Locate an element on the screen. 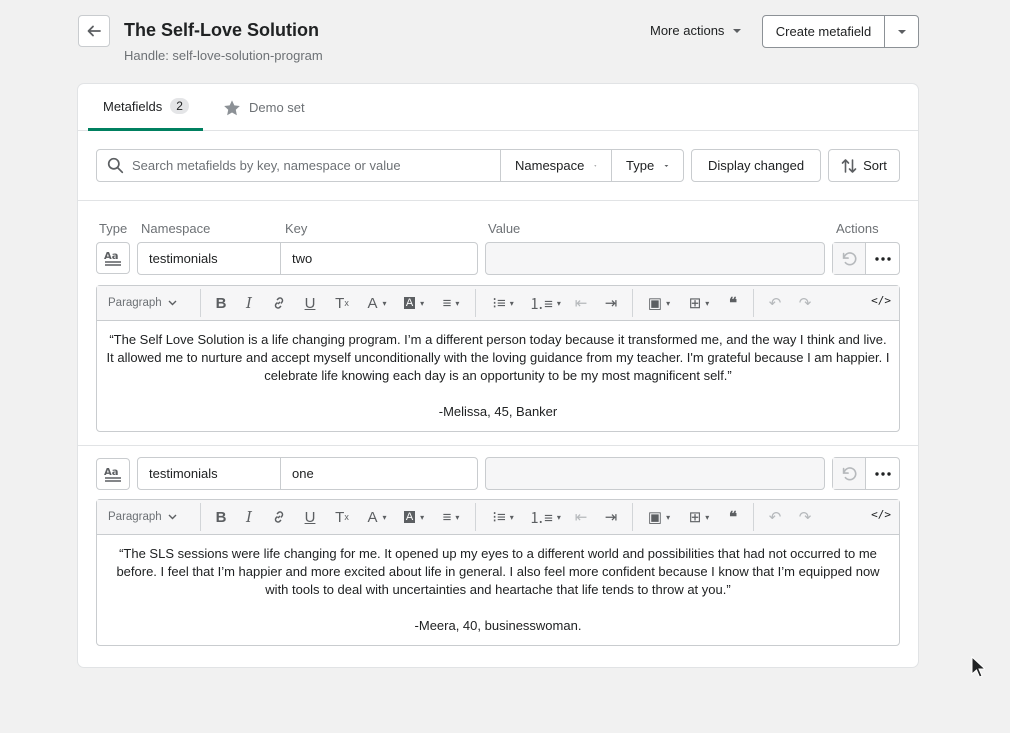  page-title: The Self-Love Solution is located at coordinates (222, 30).